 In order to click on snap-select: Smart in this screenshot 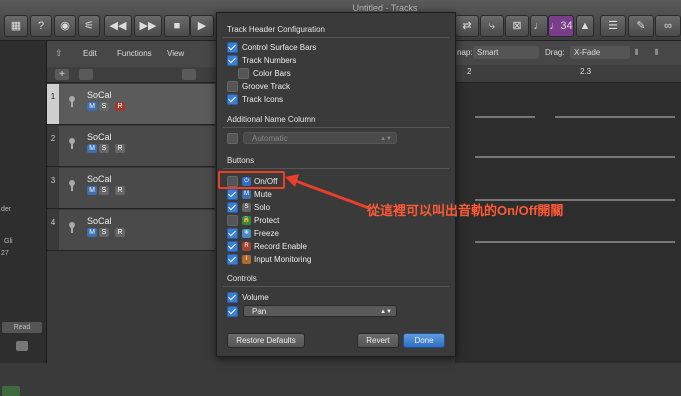, I will do `click(506, 52)`.